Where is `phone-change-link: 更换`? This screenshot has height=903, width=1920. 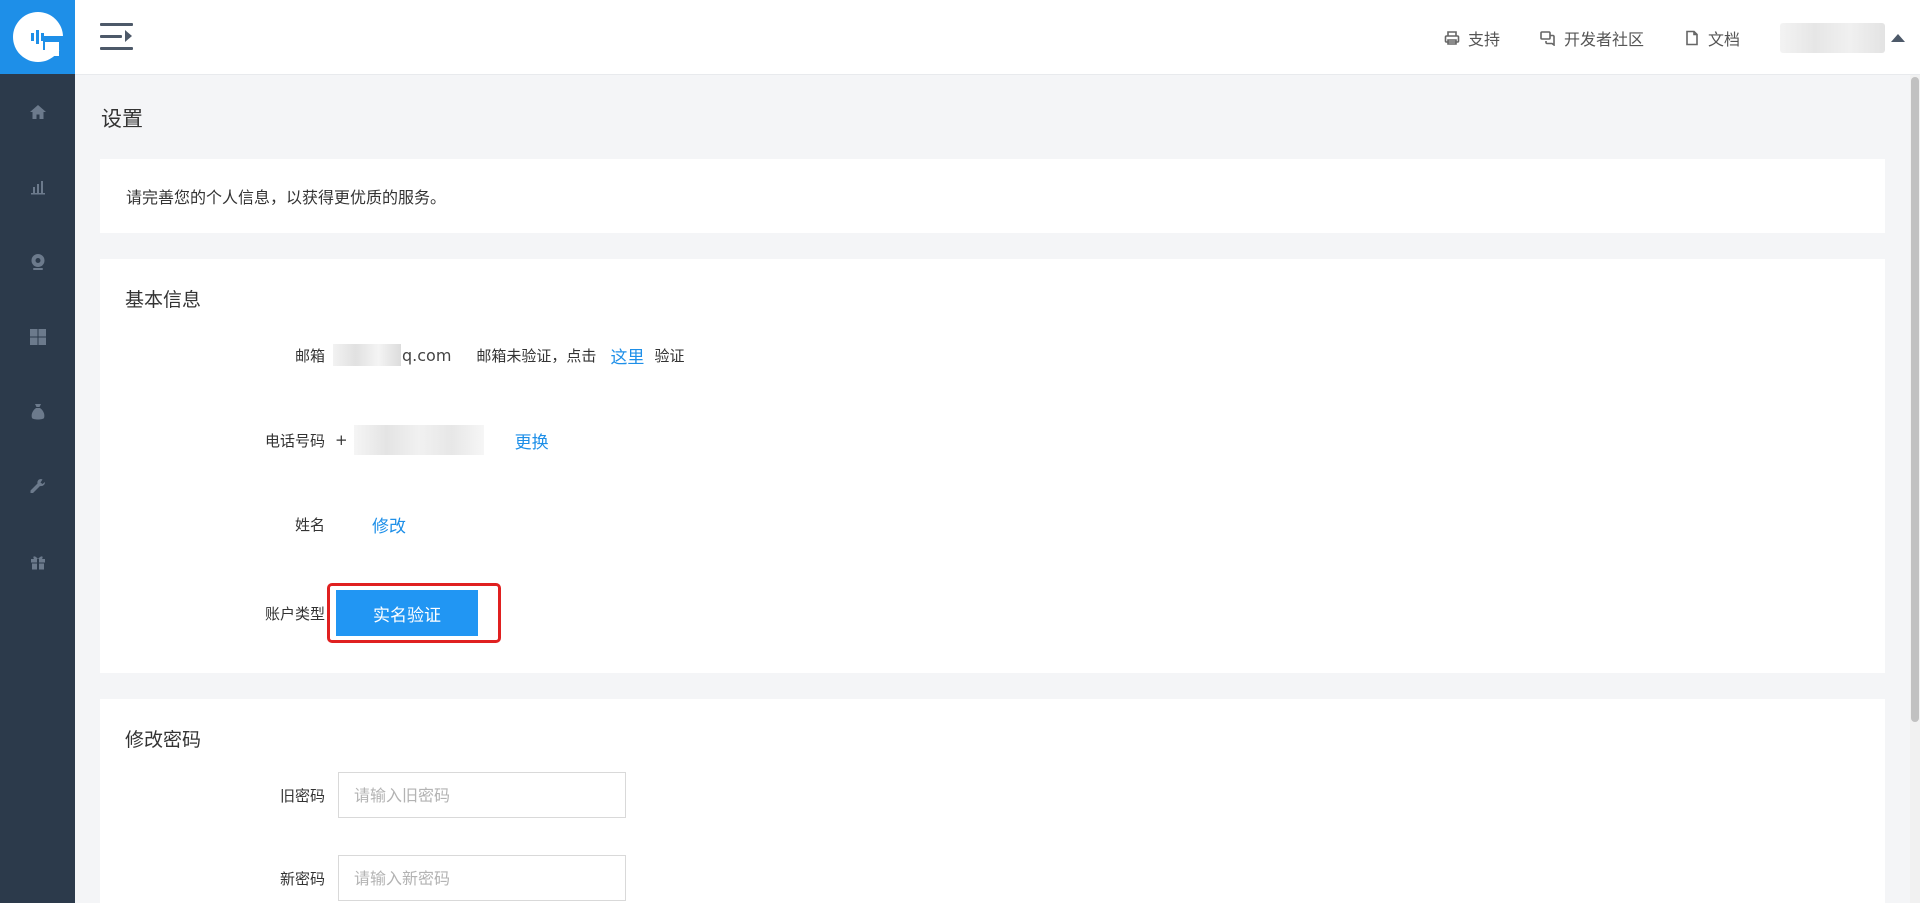 phone-change-link: 更换 is located at coordinates (532, 440).